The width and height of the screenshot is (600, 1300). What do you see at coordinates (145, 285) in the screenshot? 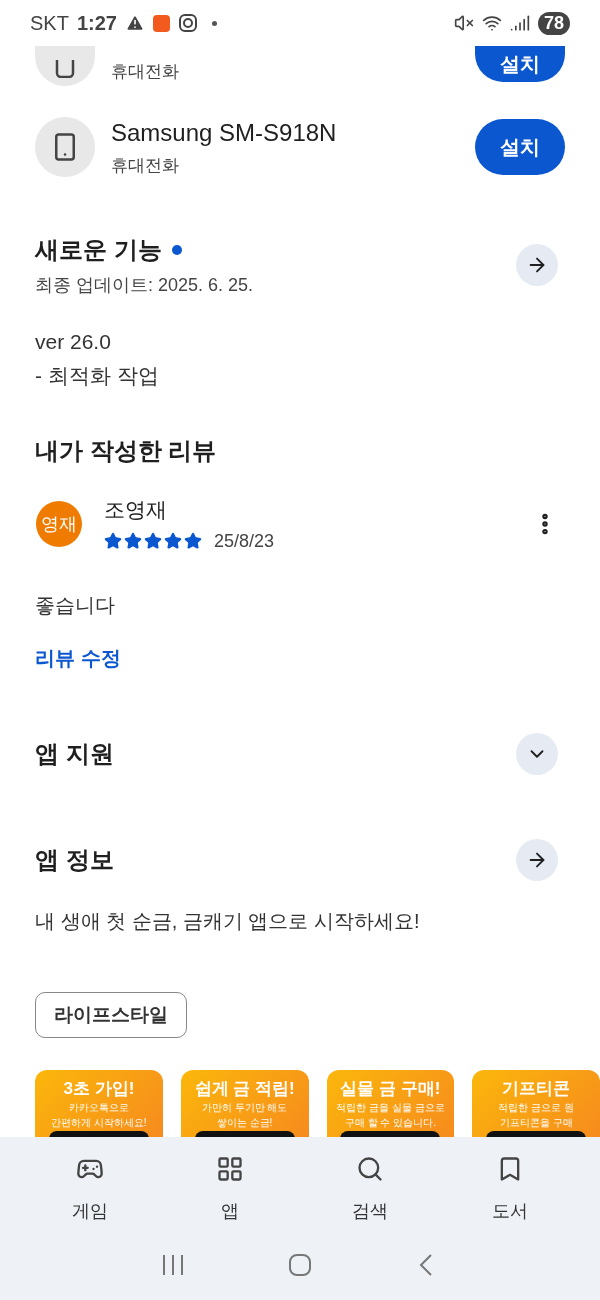
I see `update-date: 최종 업데이트: 2025. 6. 25.` at bounding box center [145, 285].